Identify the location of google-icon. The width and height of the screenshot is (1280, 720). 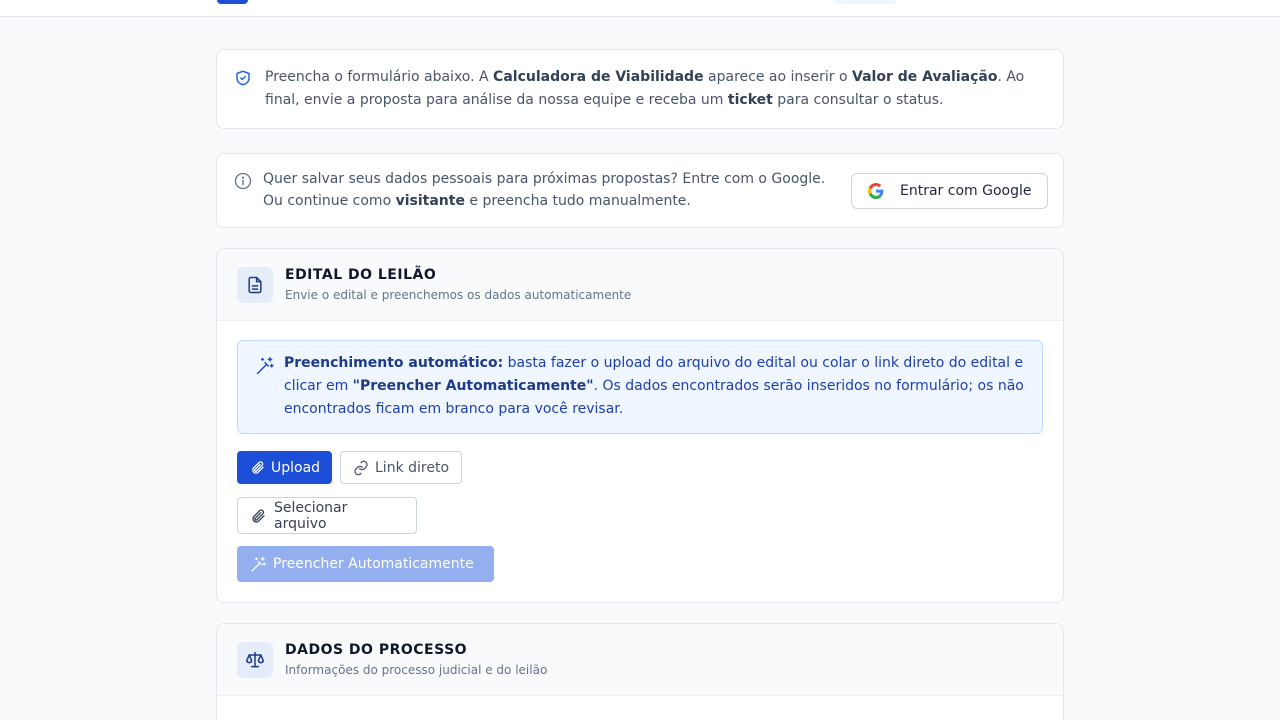
(876, 191).